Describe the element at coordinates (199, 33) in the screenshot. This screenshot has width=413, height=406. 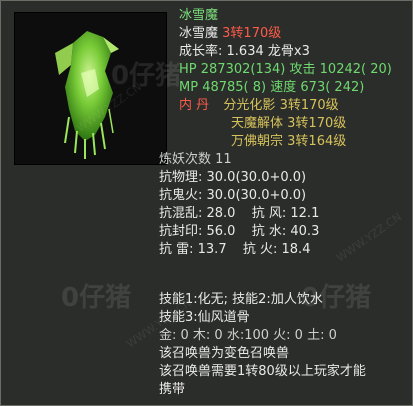
I see `pet-name: 冰雪魔` at that location.